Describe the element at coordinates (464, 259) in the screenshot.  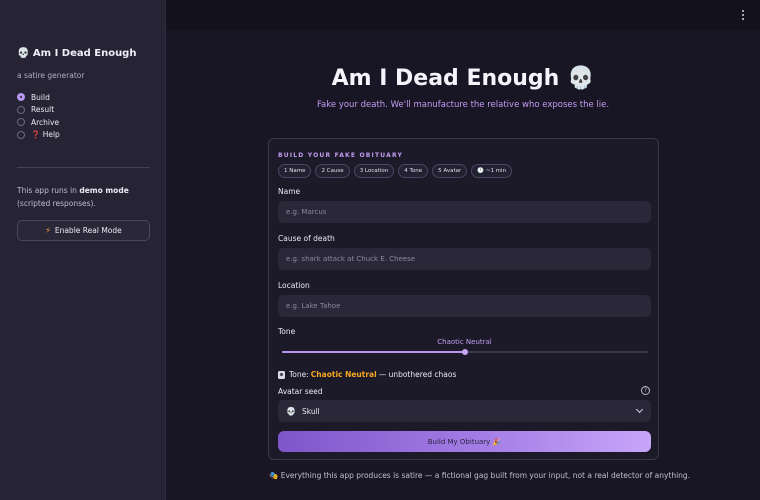
I see `cause-of-death-input` at that location.